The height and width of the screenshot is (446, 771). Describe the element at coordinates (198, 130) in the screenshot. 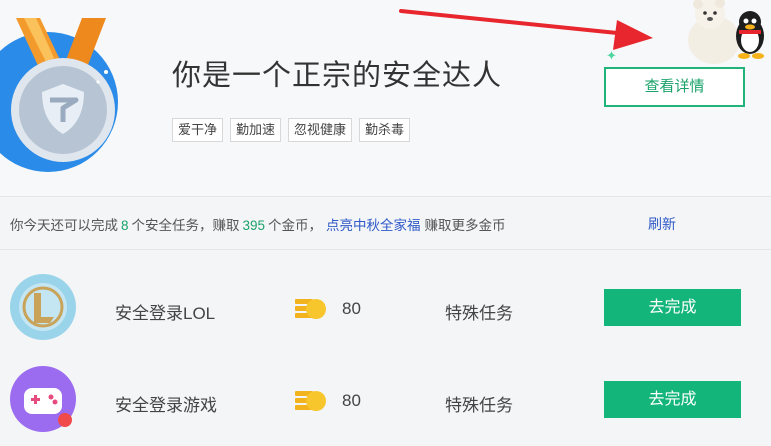

I see `tag-item: 爱干净` at that location.